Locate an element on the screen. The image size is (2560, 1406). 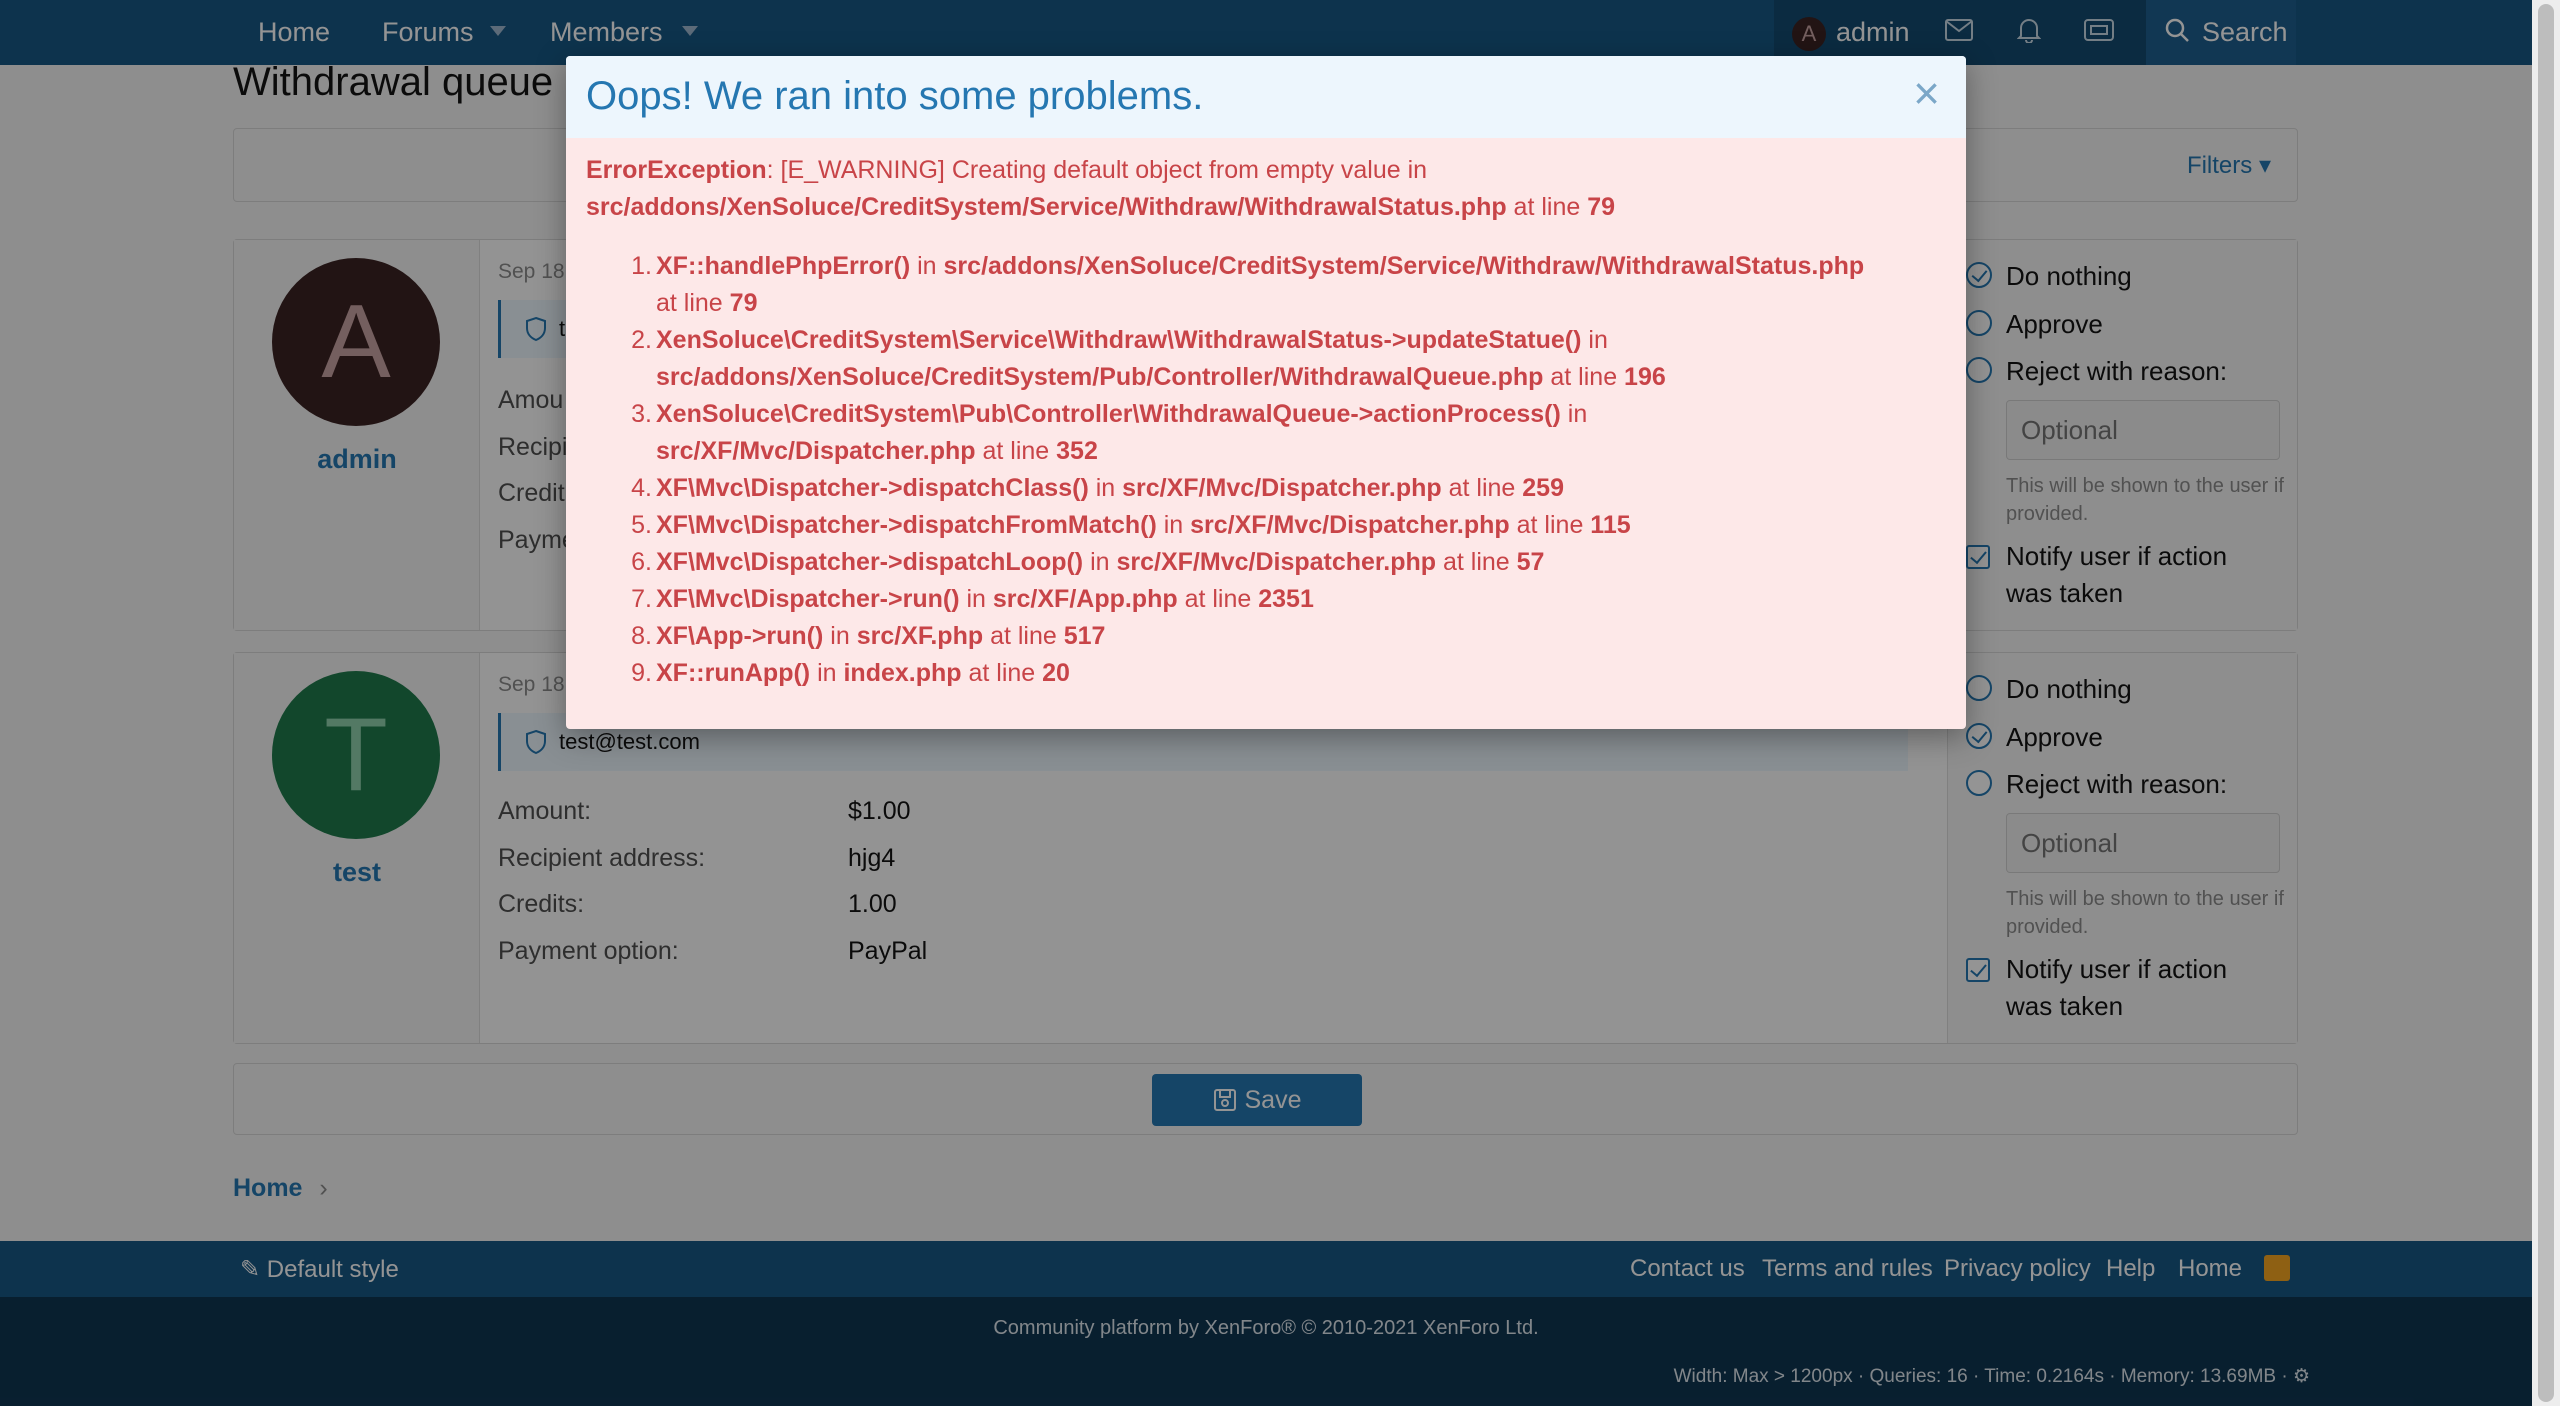
trace-number: 7. is located at coordinates (641, 599).